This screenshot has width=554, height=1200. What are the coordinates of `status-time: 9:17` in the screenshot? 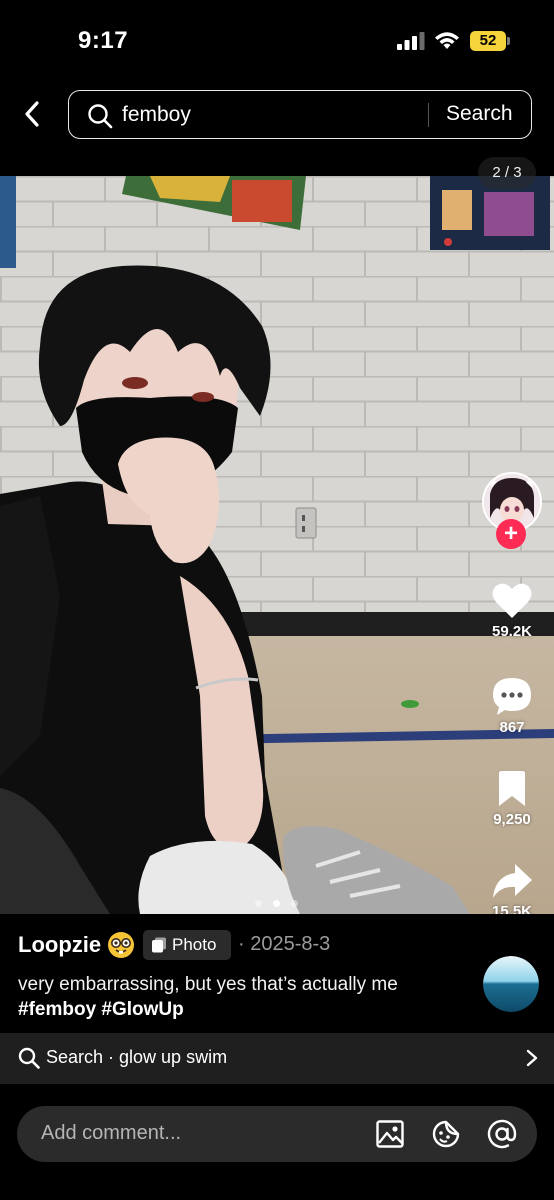 It's located at (103, 40).